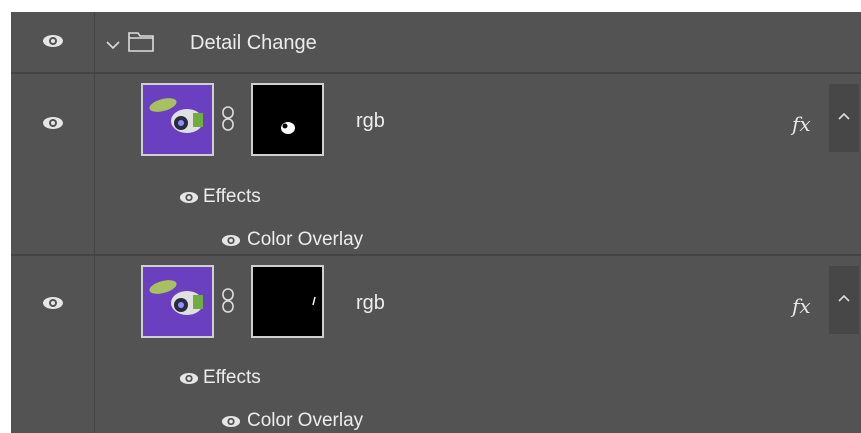  I want to click on group-name: Detail Change, so click(253, 43).